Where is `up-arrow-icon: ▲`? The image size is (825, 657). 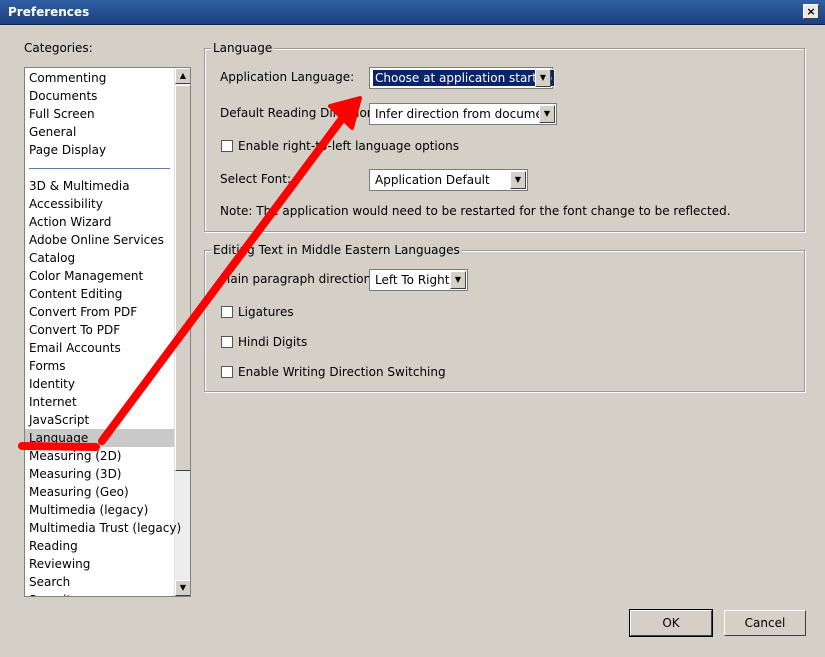
up-arrow-icon: ▲ is located at coordinates (183, 75).